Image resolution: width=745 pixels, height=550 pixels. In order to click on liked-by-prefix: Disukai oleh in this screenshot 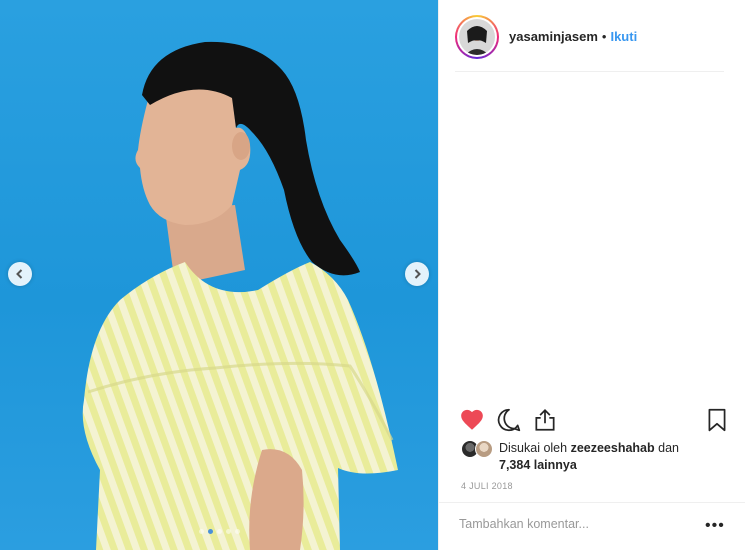, I will do `click(533, 448)`.